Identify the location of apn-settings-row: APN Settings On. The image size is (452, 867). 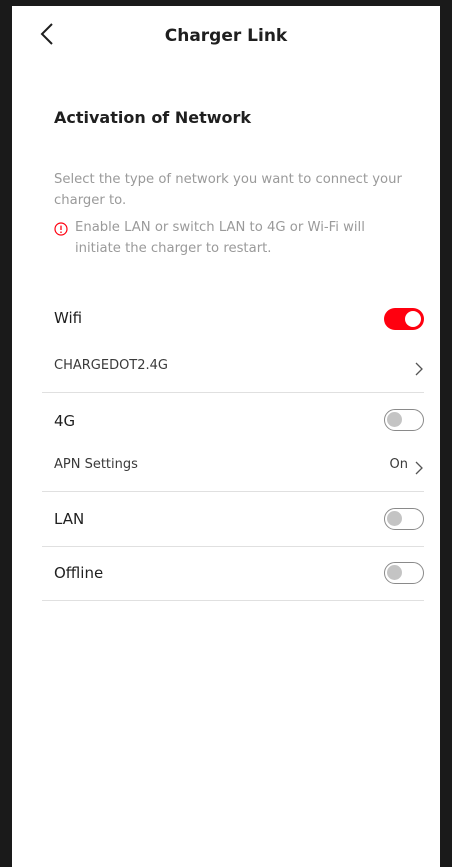
(239, 465).